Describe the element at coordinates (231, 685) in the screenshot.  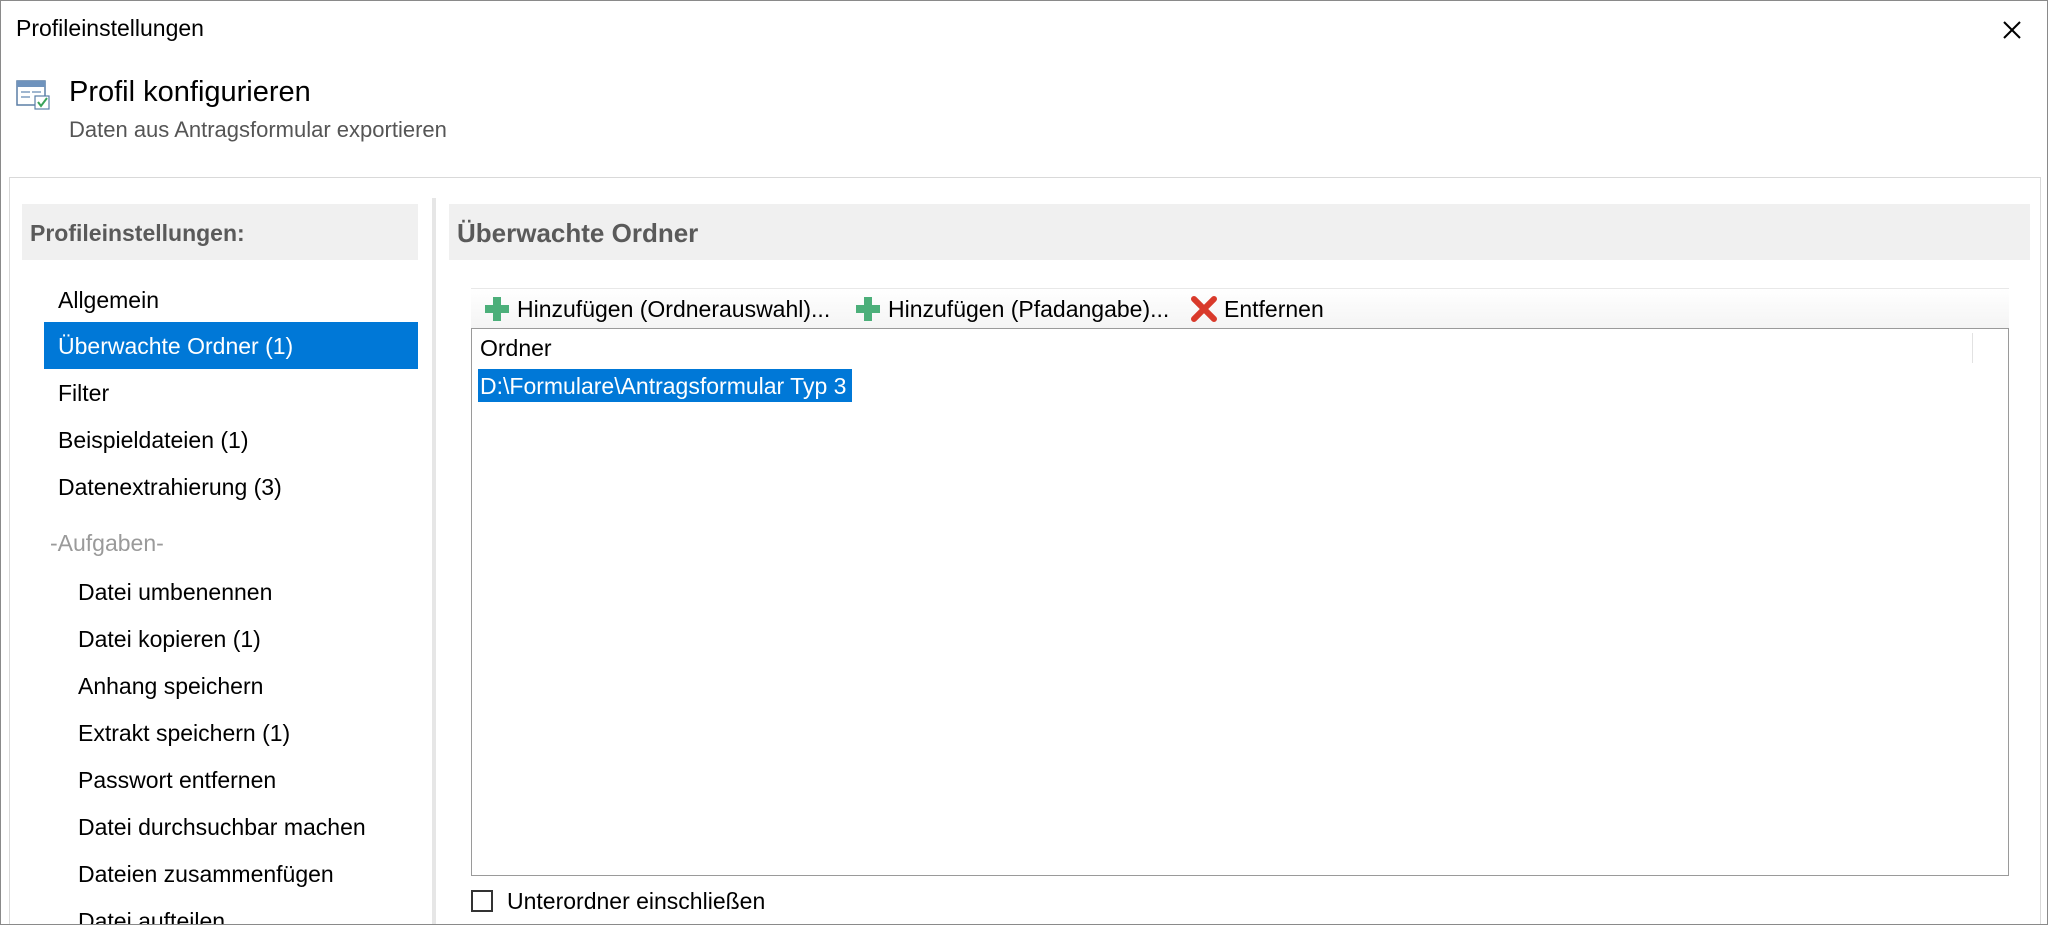
I see `sidebar-item-anhang-speichern: Anhang speichern` at that location.